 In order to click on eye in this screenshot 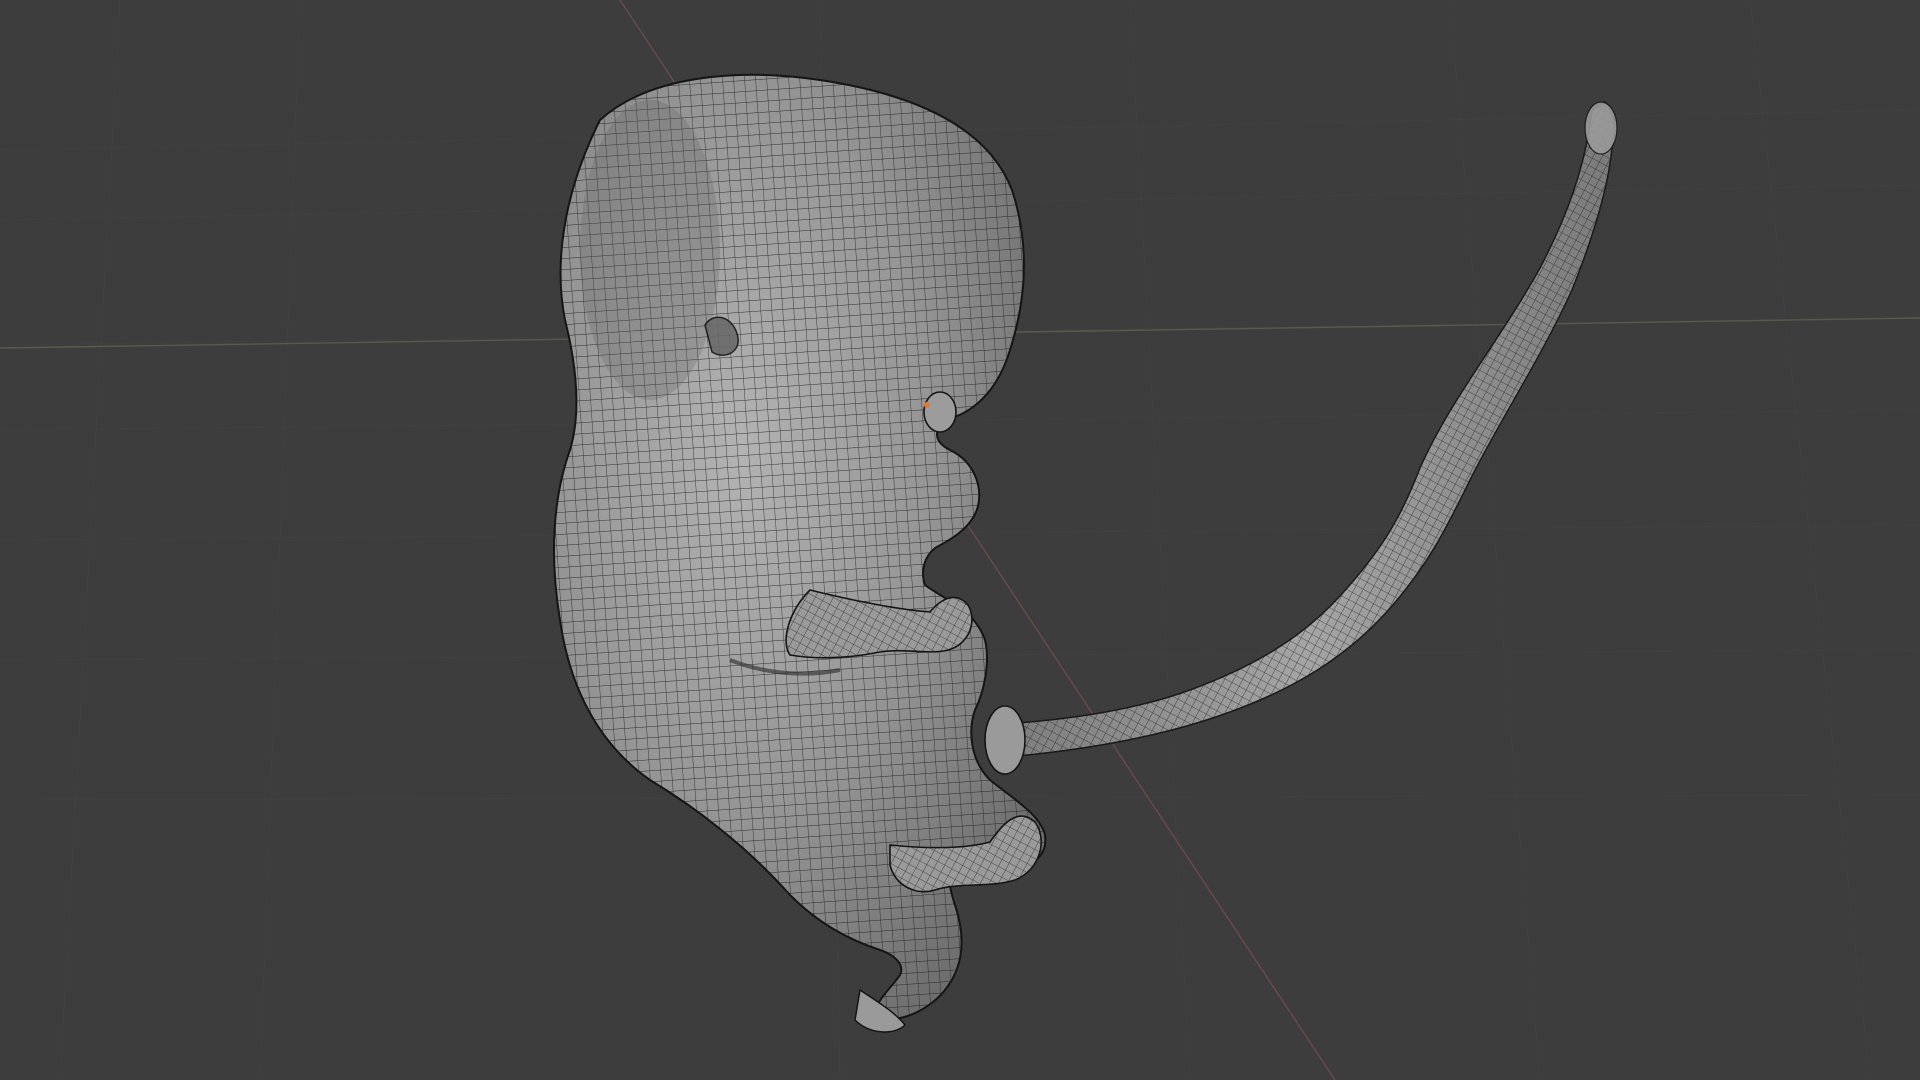, I will do `click(940, 412)`.